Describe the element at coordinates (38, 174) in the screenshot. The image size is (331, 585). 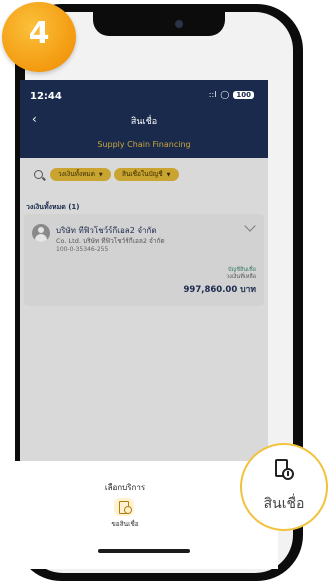
I see `search-icon` at that location.